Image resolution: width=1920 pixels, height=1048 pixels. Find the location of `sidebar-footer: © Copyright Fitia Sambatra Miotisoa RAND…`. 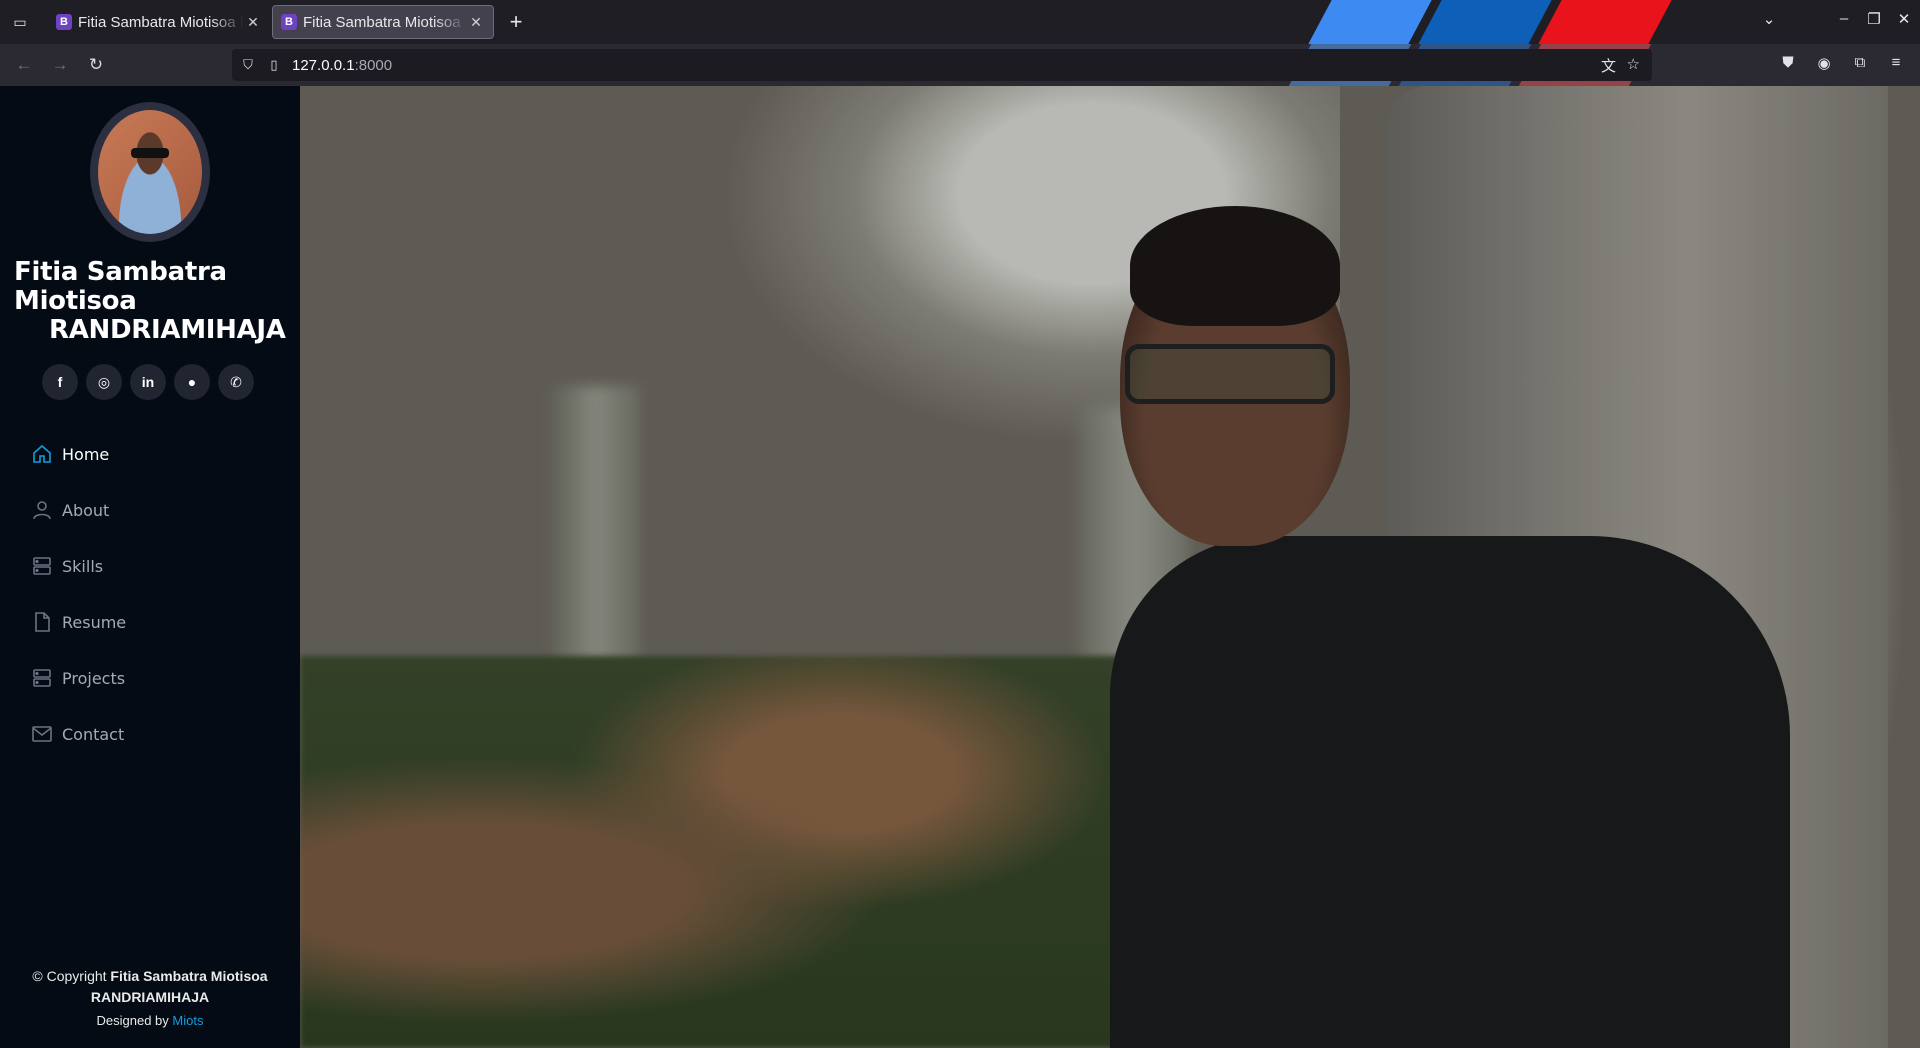

sidebar-footer: © Copyright Fitia Sambatra Miotisoa RAND… is located at coordinates (150, 998).